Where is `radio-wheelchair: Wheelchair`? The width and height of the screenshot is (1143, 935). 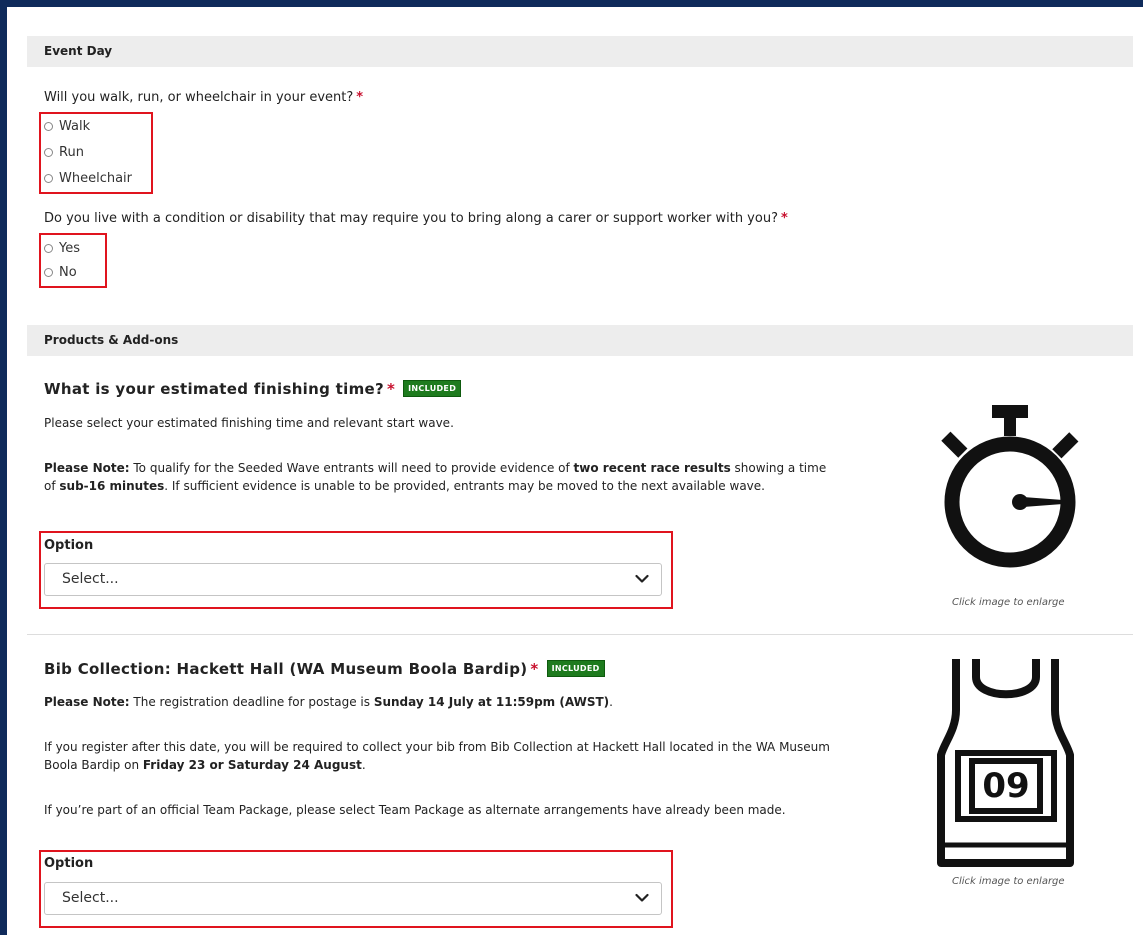
radio-wheelchair: Wheelchair is located at coordinates (88, 178).